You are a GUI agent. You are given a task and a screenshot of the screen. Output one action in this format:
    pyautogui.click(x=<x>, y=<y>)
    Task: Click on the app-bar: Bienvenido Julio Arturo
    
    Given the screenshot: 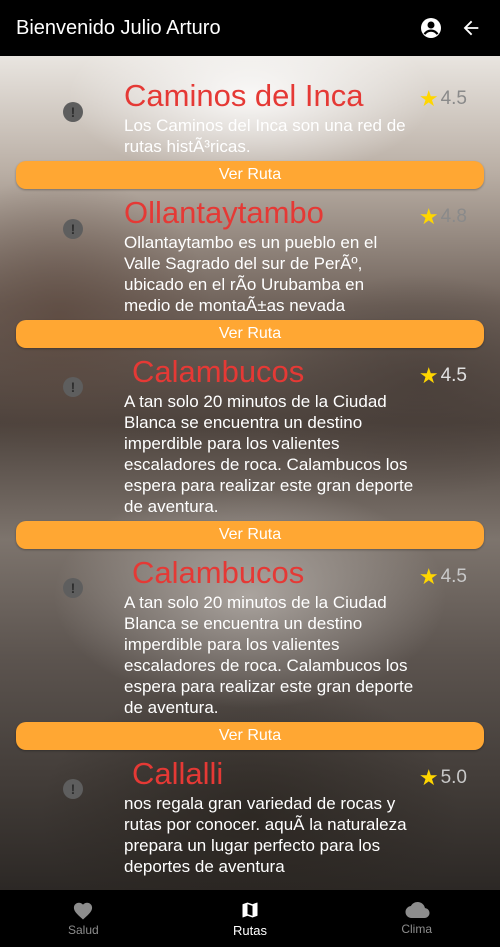 What is the action you would take?
    pyautogui.click(x=250, y=28)
    